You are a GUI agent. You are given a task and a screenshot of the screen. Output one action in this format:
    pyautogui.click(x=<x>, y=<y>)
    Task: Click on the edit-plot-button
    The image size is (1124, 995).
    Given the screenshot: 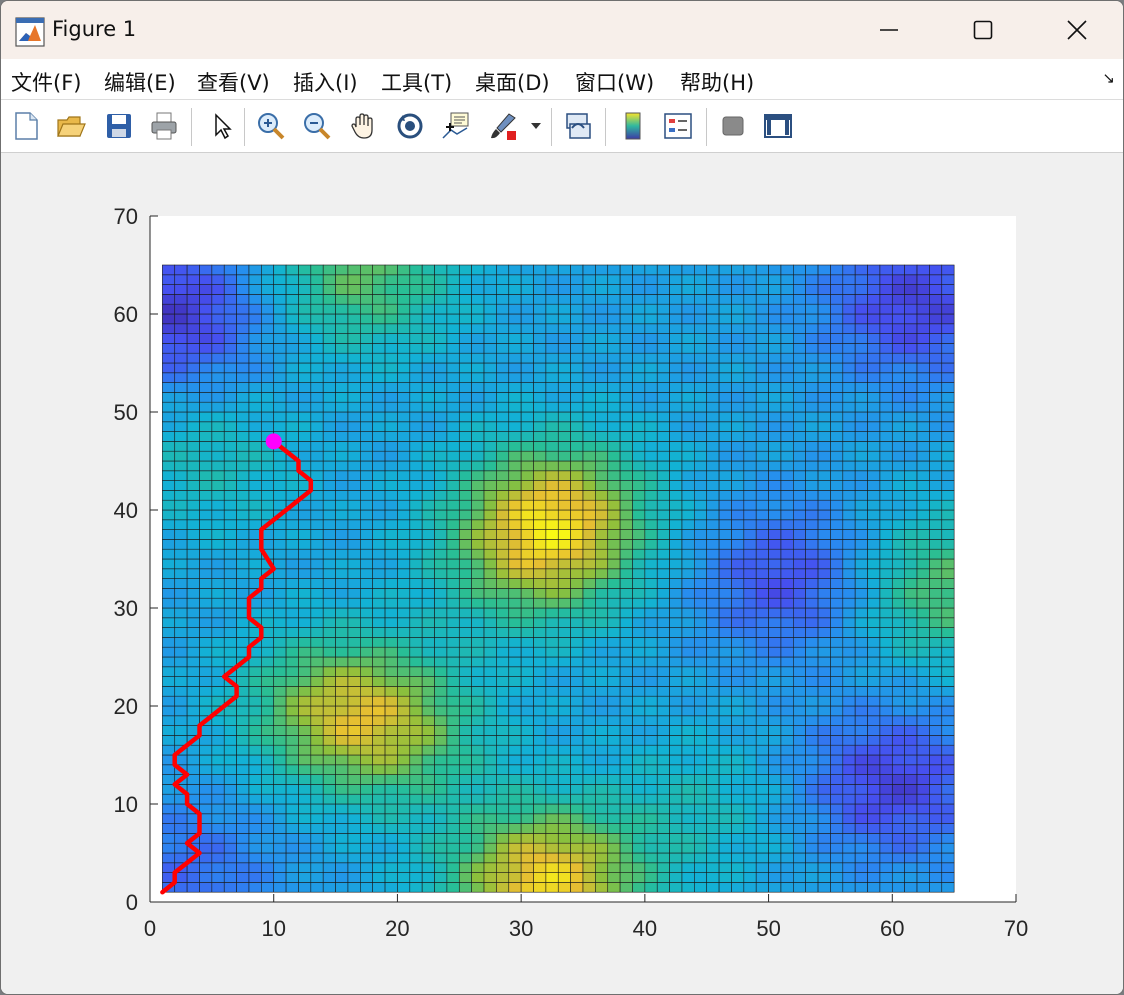 What is the action you would take?
    pyautogui.click(x=221, y=126)
    